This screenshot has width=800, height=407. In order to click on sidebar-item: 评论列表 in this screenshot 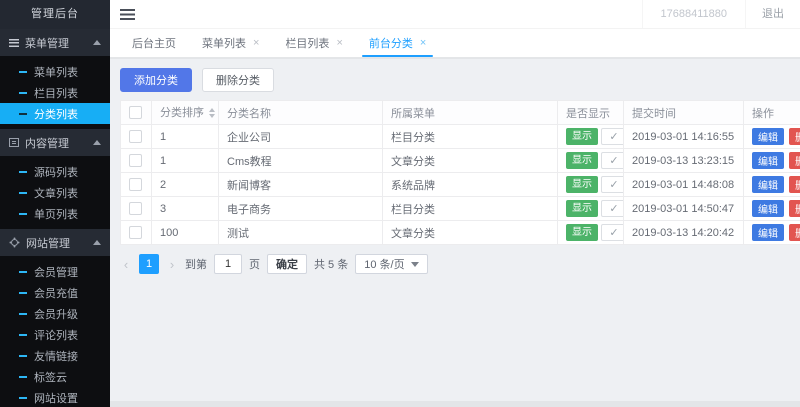, I will do `click(55, 334)`.